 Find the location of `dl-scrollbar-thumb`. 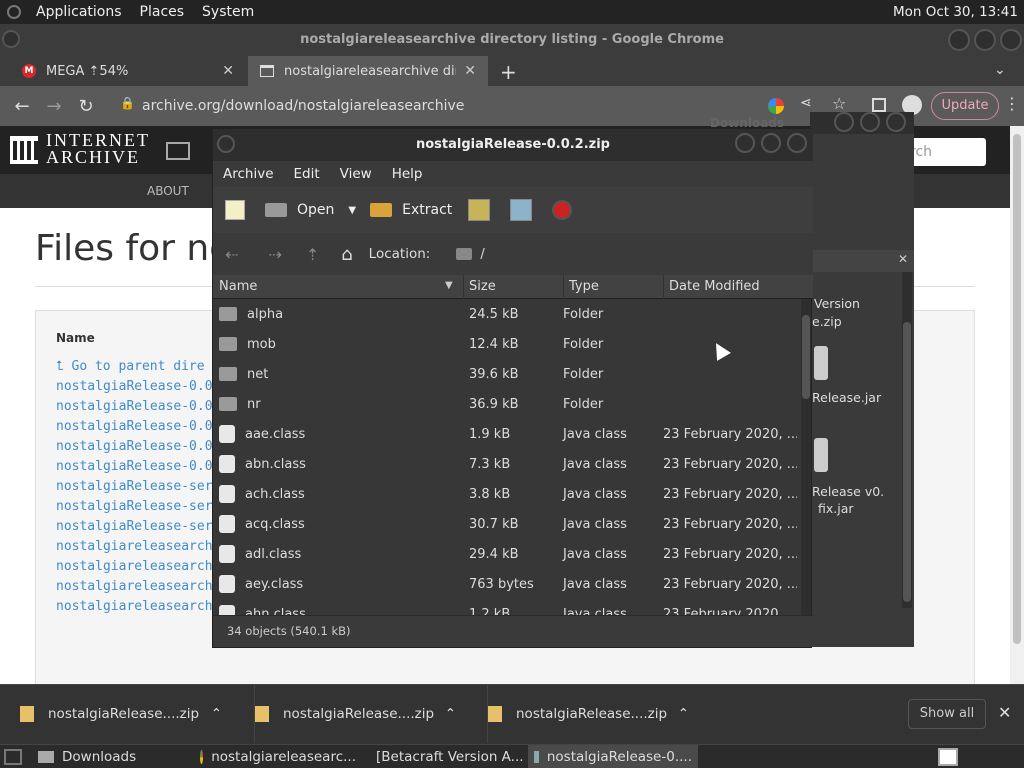

dl-scrollbar-thumb is located at coordinates (907, 462).